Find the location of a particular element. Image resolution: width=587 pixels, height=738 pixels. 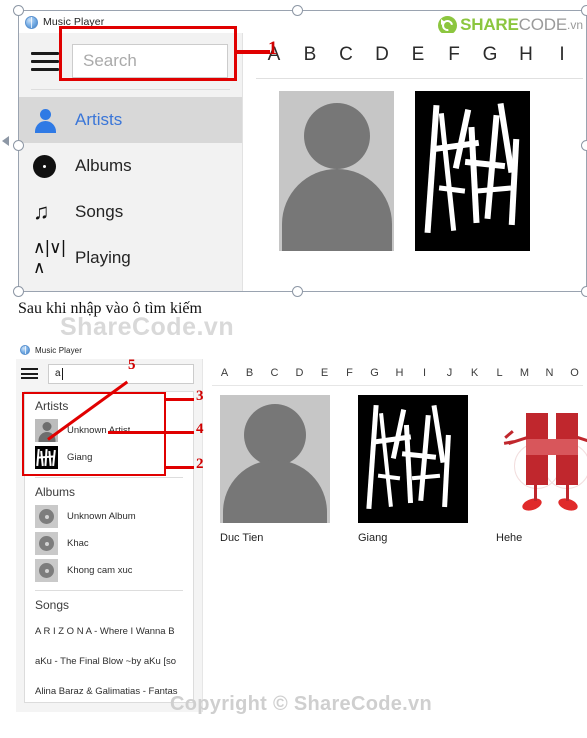

result-label: Alina Baraz & Galimatias - Fantas is located at coordinates (106, 691).